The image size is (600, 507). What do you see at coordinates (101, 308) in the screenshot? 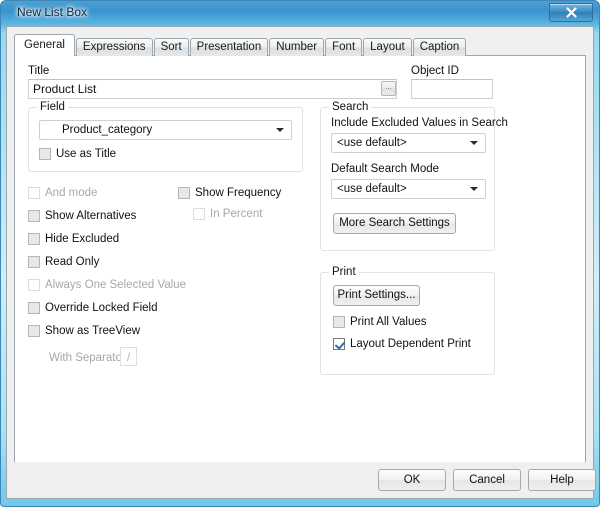
I see `override-locked-field-label: Override Locked Field` at bounding box center [101, 308].